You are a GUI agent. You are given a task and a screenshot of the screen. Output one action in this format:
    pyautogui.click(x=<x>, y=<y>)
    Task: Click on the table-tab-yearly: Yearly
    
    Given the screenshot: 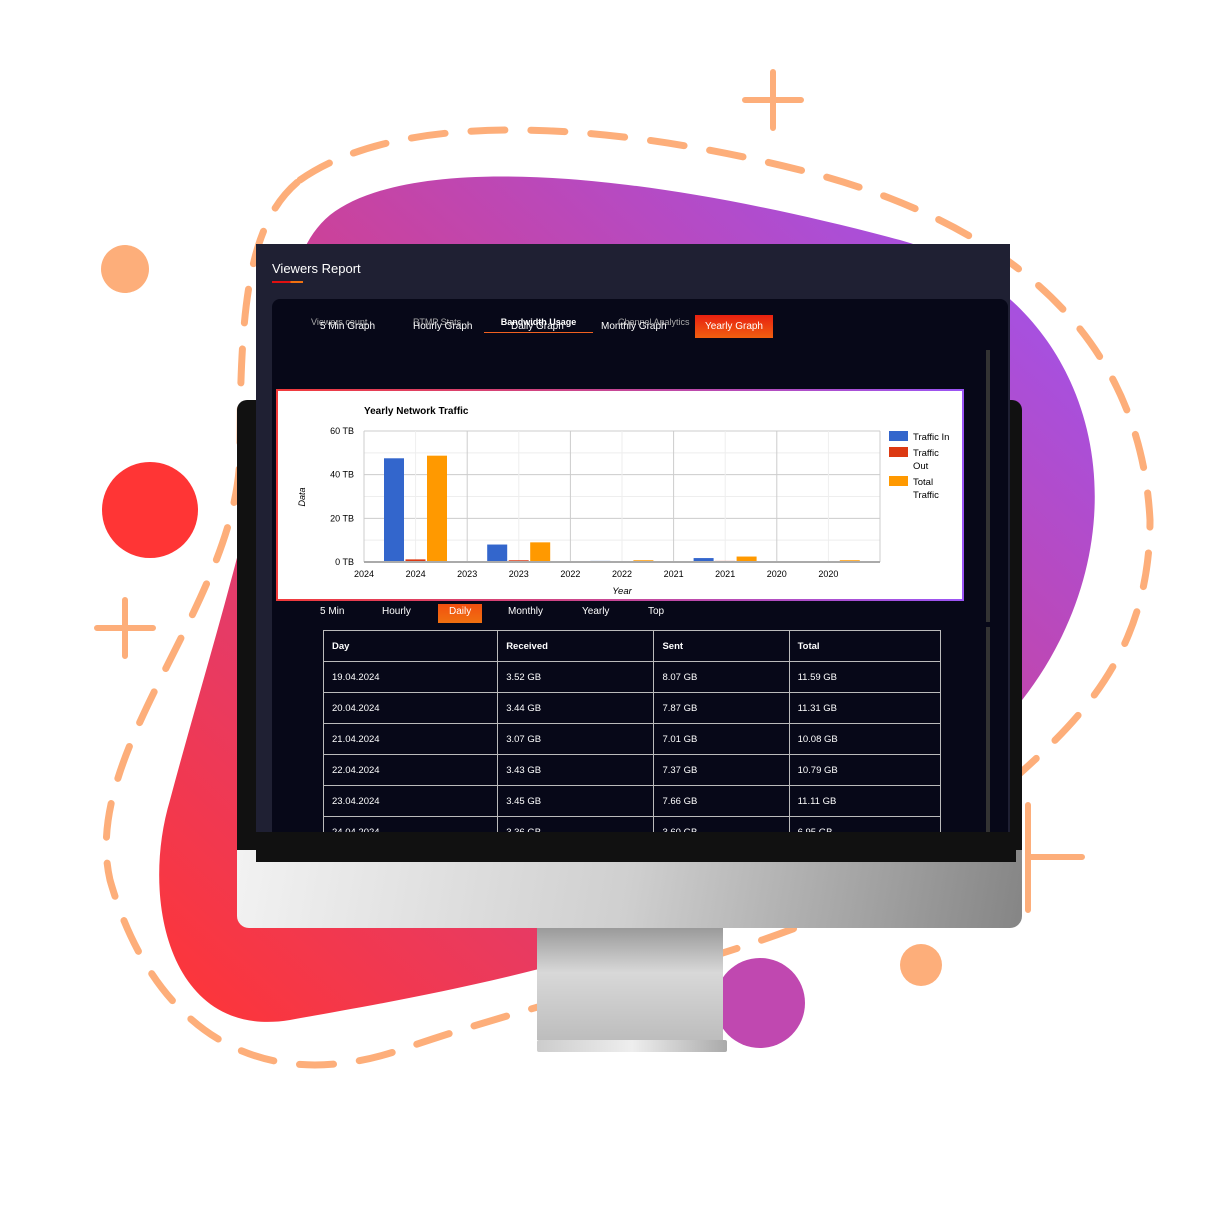 What is the action you would take?
    pyautogui.click(x=595, y=611)
    